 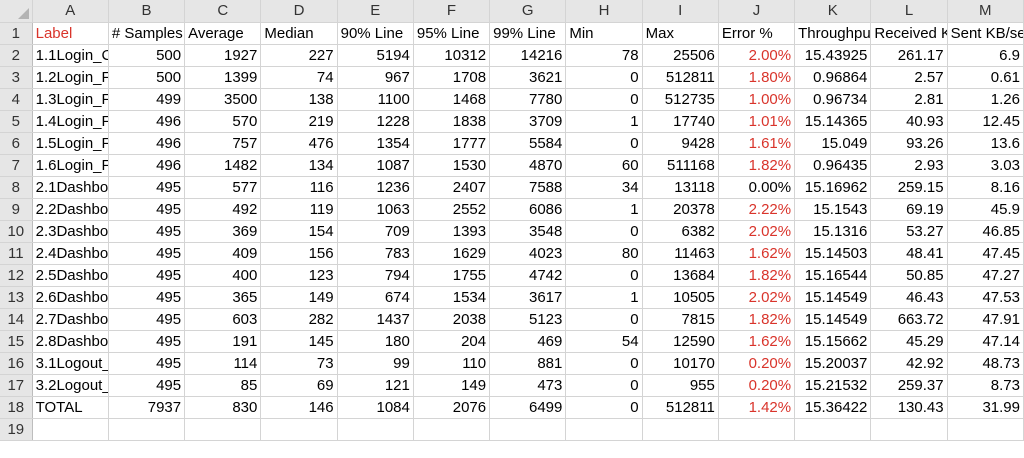 What do you see at coordinates (223, 429) in the screenshot?
I see `cell-c19` at bounding box center [223, 429].